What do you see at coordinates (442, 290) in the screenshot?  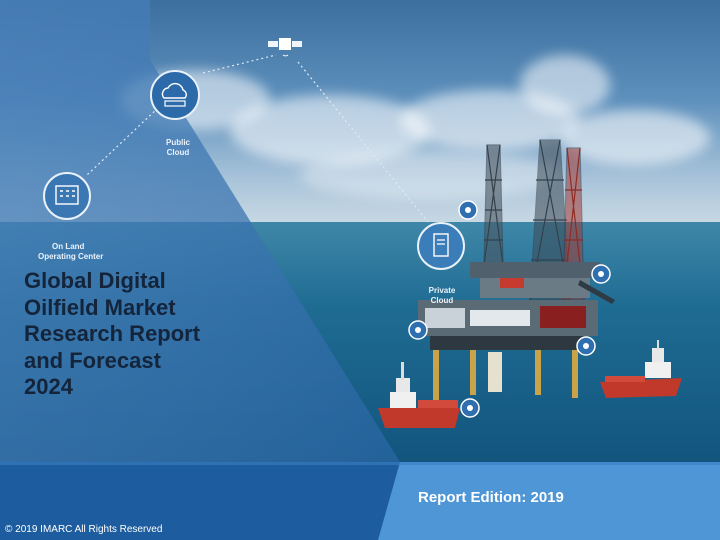 I see `private-cloud-line-1: Private` at bounding box center [442, 290].